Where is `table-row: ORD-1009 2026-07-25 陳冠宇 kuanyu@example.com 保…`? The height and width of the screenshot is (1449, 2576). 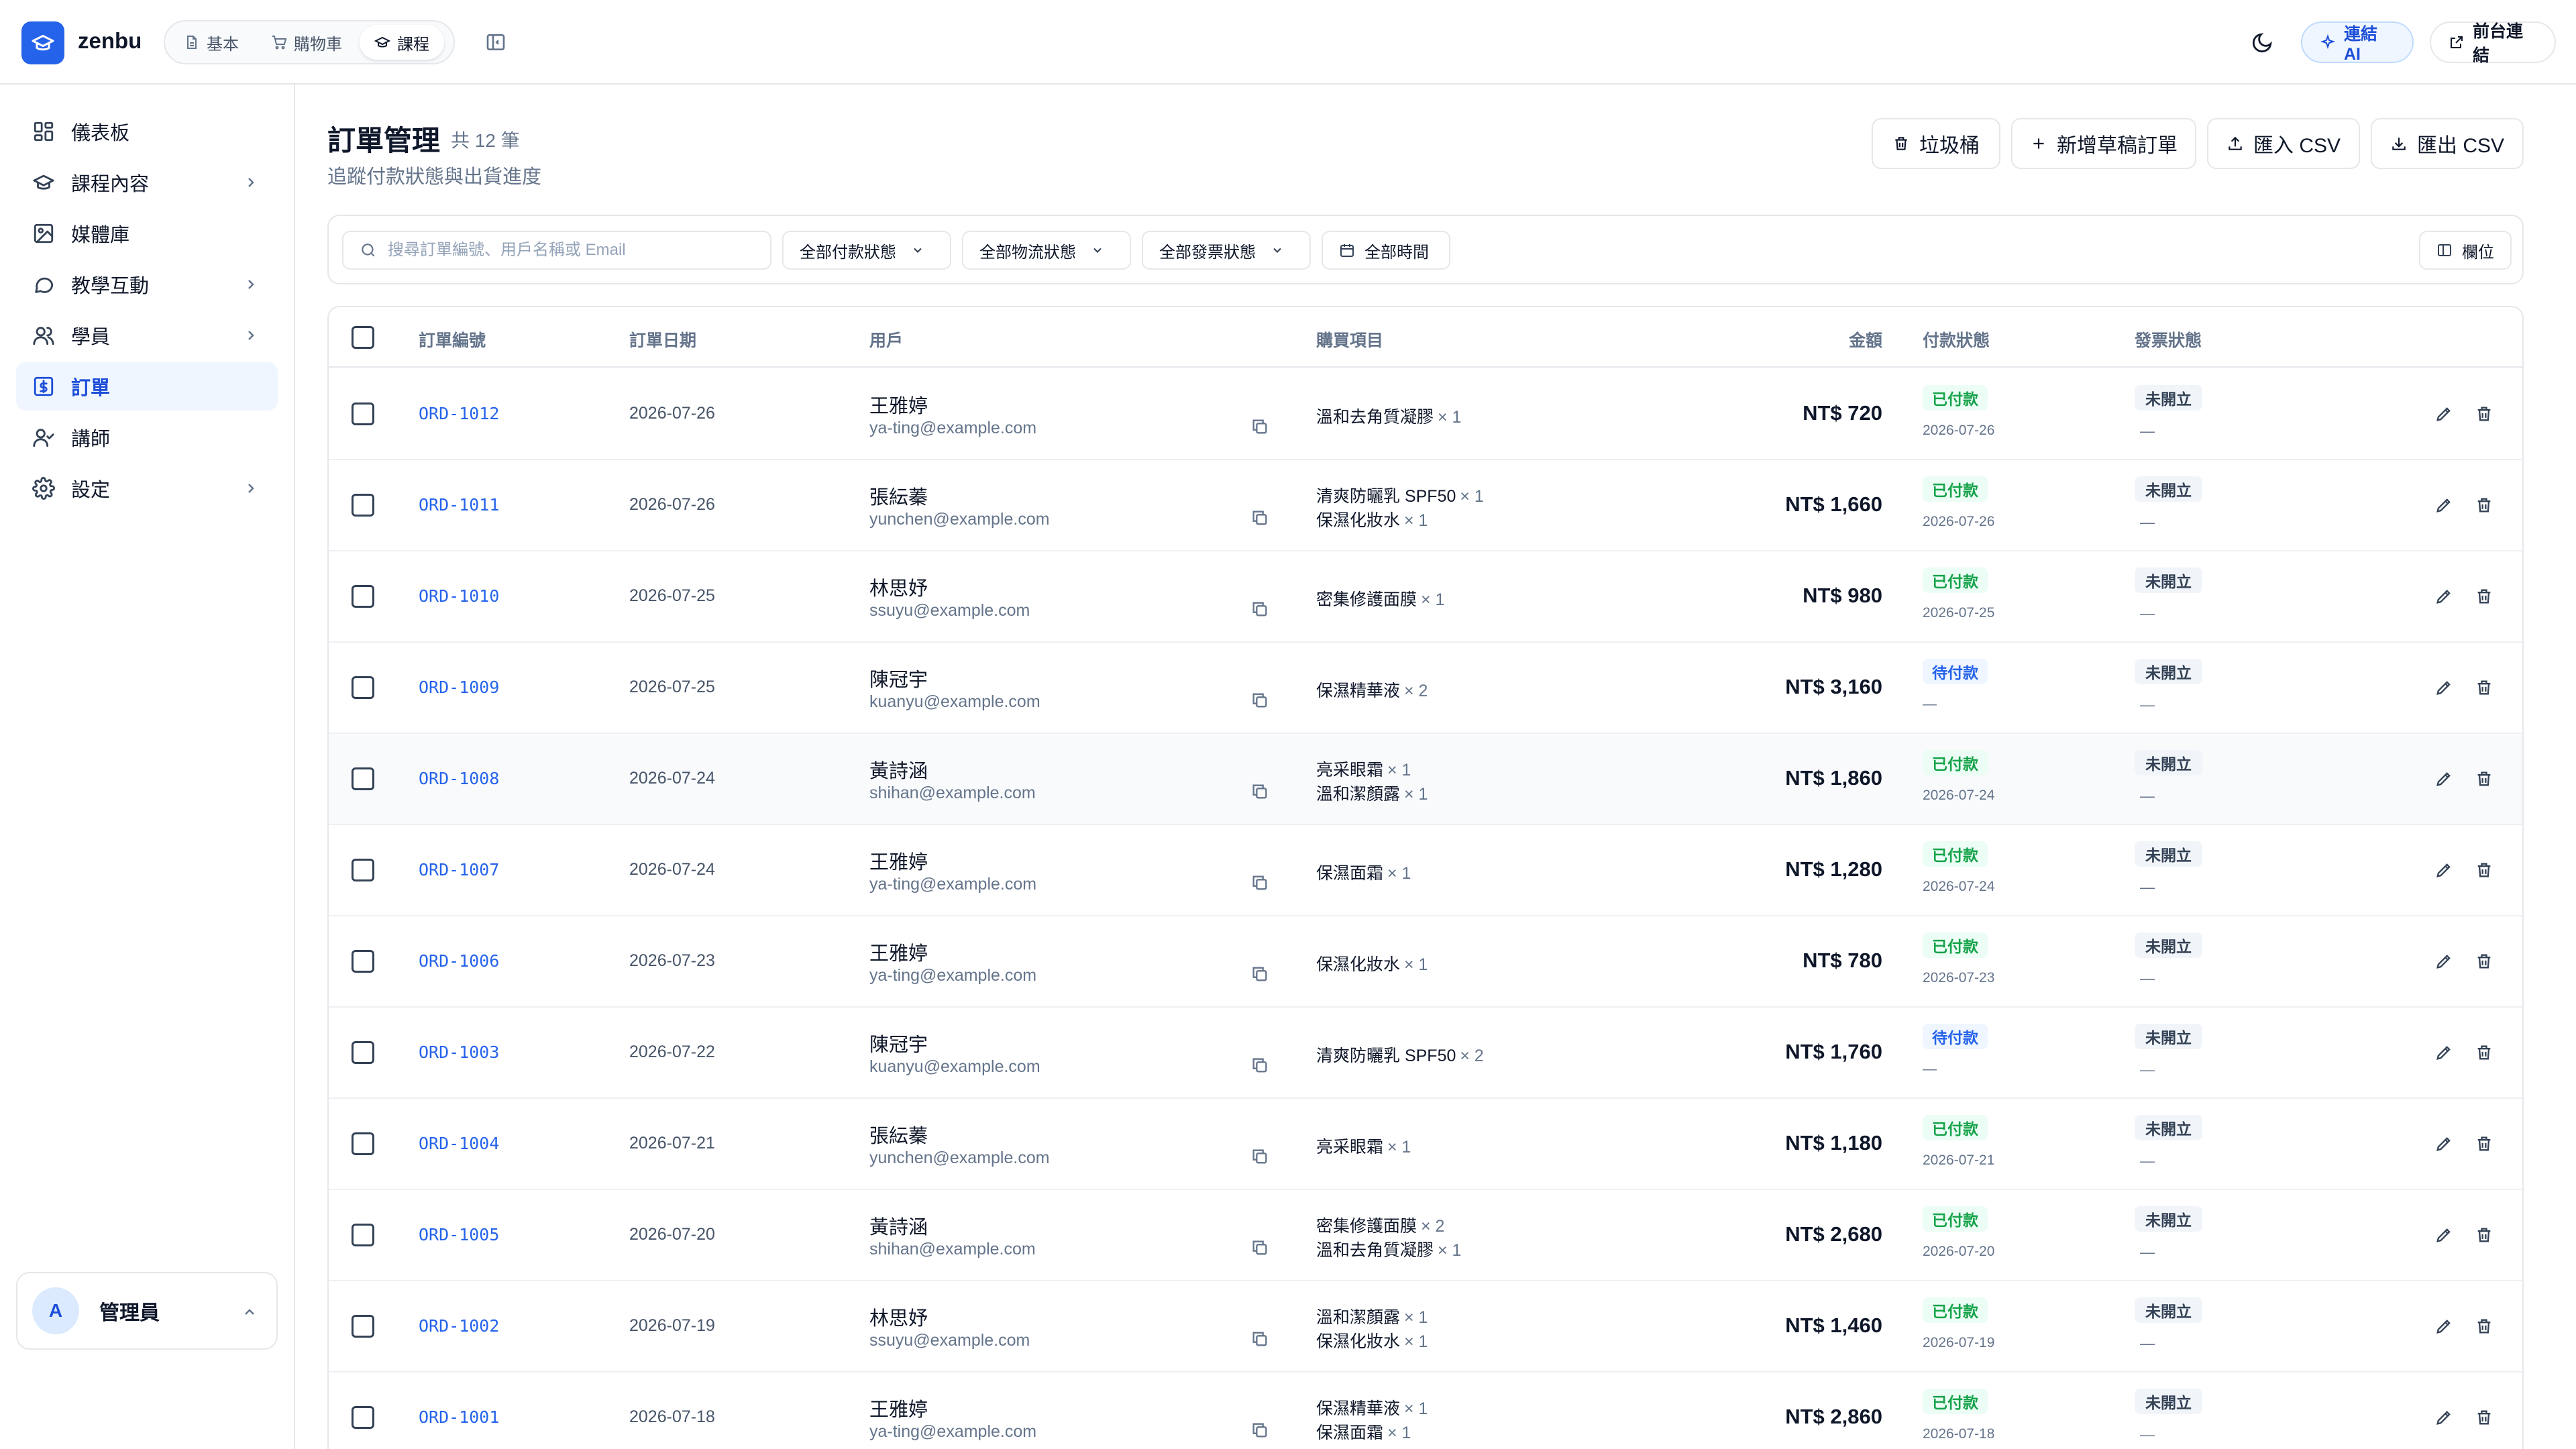
table-row: ORD-1009 2026-07-25 陳冠宇 kuanyu@example.com 保… is located at coordinates (1425, 688).